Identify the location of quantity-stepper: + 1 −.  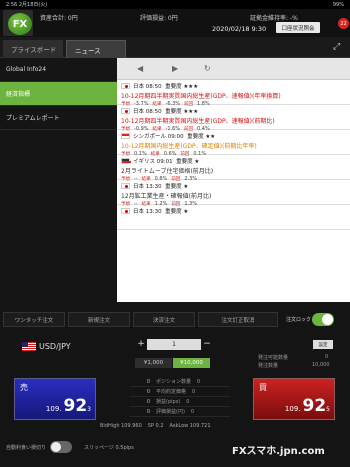
(174, 344).